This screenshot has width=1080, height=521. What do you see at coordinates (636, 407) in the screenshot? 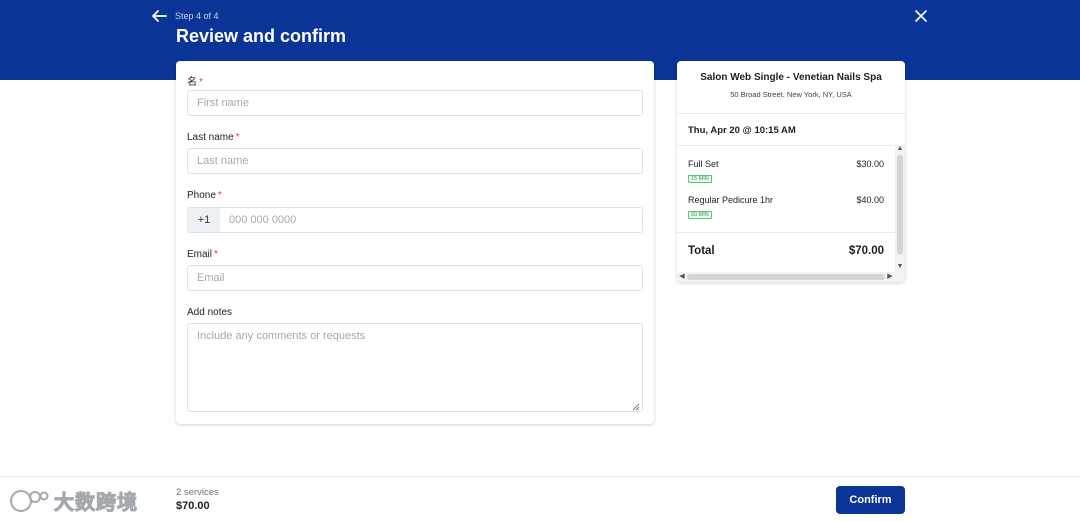
I see `resize-grip-icon` at bounding box center [636, 407].